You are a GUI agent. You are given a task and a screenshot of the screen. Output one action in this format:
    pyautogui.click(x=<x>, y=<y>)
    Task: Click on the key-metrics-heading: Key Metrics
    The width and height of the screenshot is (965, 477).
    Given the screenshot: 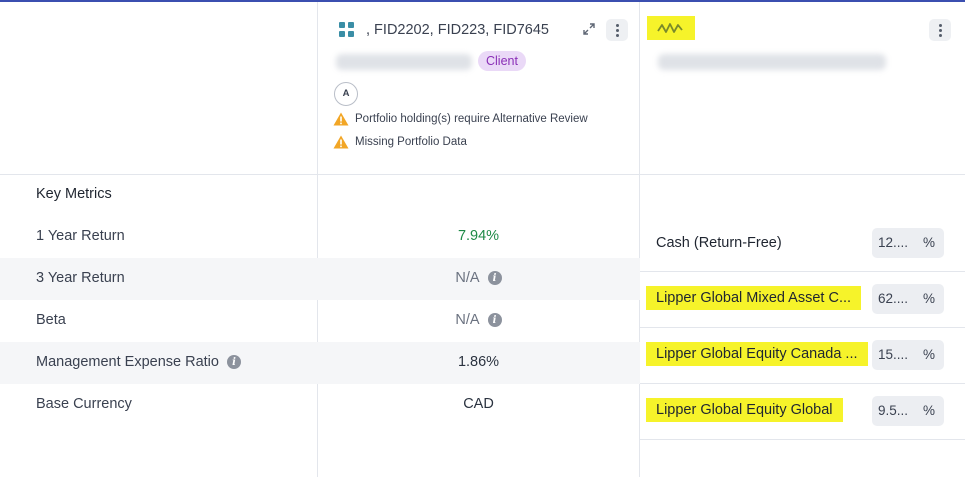 What is the action you would take?
    pyautogui.click(x=74, y=194)
    